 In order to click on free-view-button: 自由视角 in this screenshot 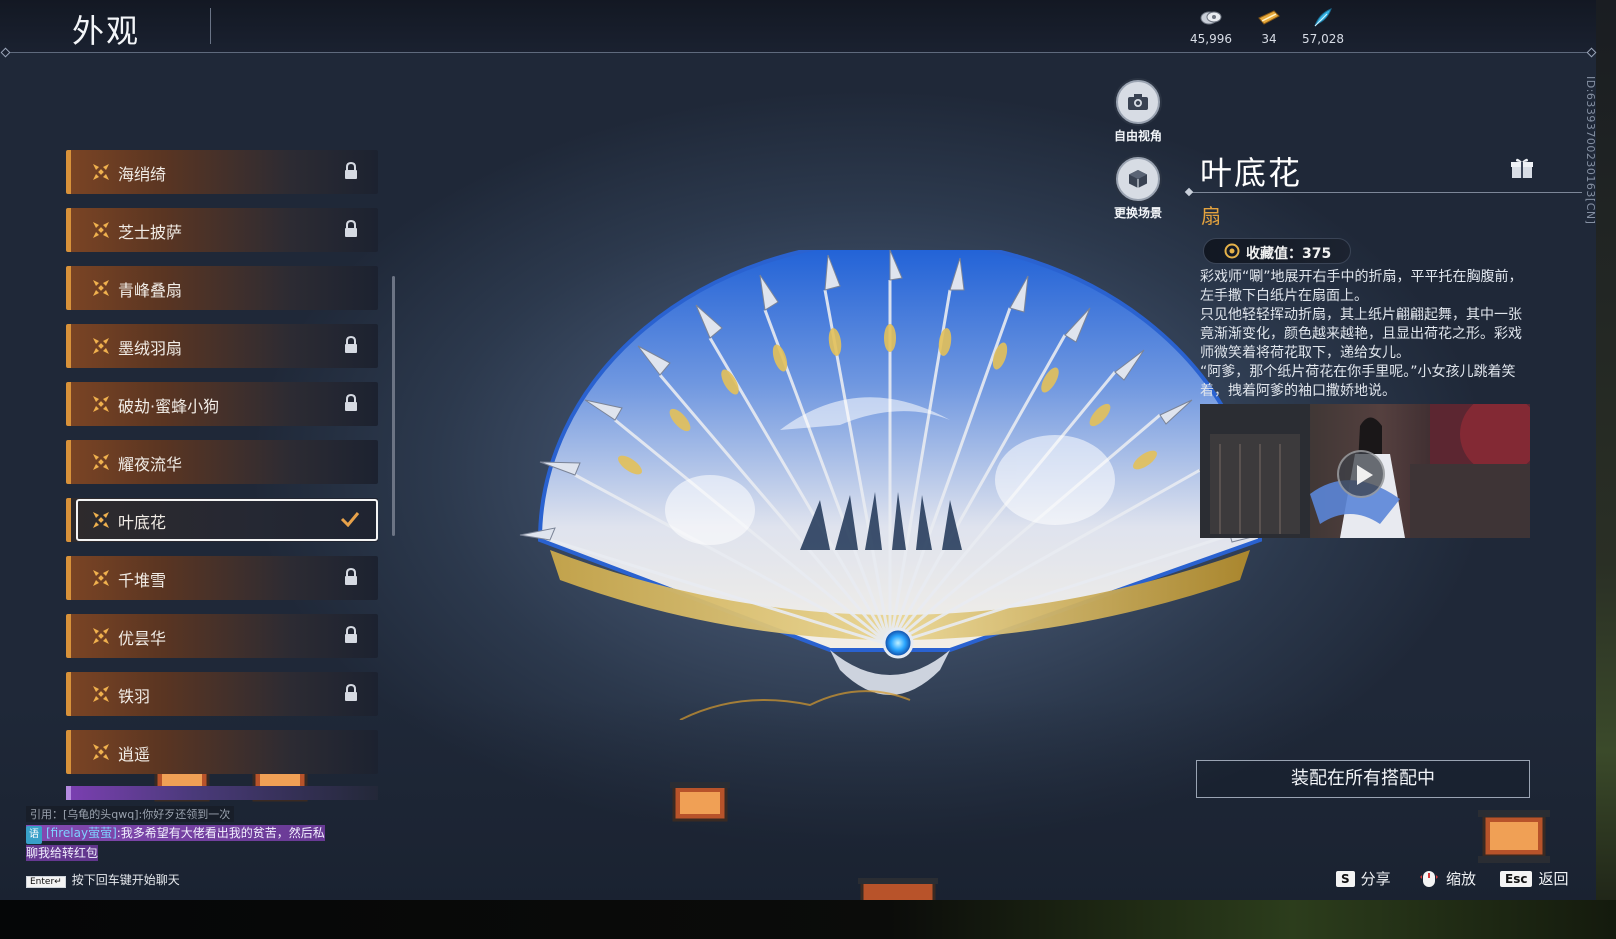, I will do `click(1138, 112)`.